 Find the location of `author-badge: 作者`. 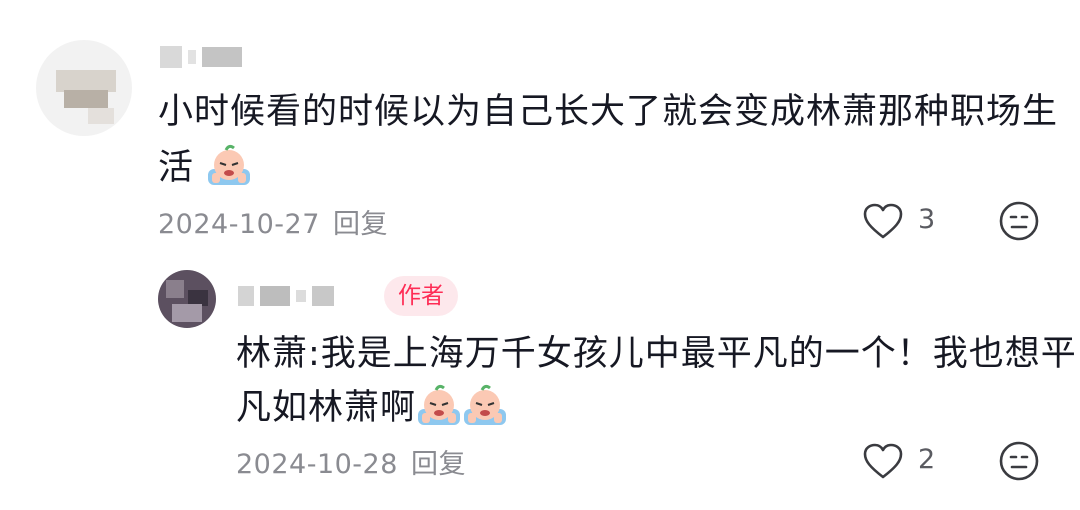

author-badge: 作者 is located at coordinates (421, 296).